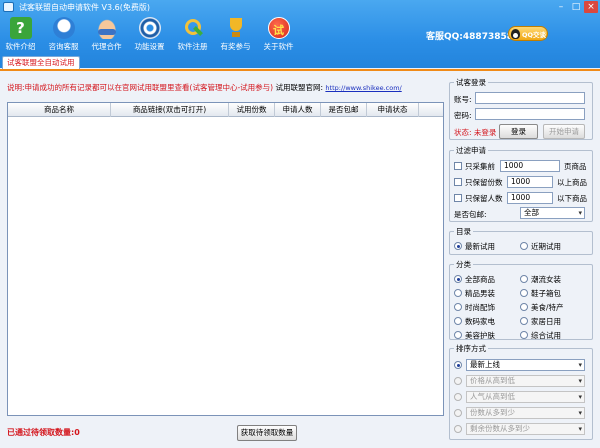 This screenshot has width=600, height=448. Describe the element at coordinates (393, 110) in the screenshot. I see `column-apply-status: 申请状态` at that location.